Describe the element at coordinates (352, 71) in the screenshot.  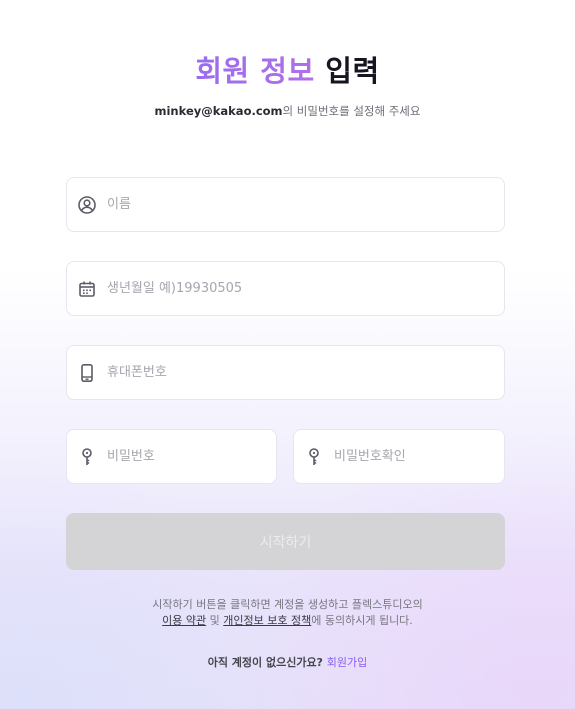
I see `title-rest: 입력` at that location.